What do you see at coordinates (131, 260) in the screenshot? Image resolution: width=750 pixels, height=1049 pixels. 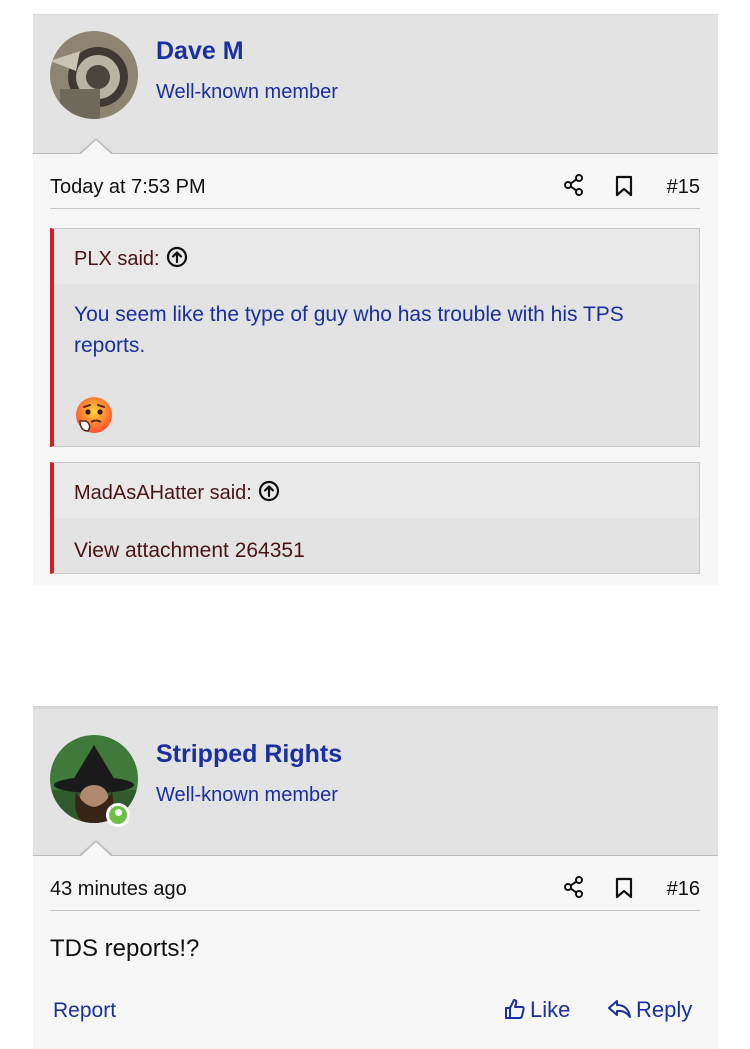 I see `quote-author: PLX said:` at bounding box center [131, 260].